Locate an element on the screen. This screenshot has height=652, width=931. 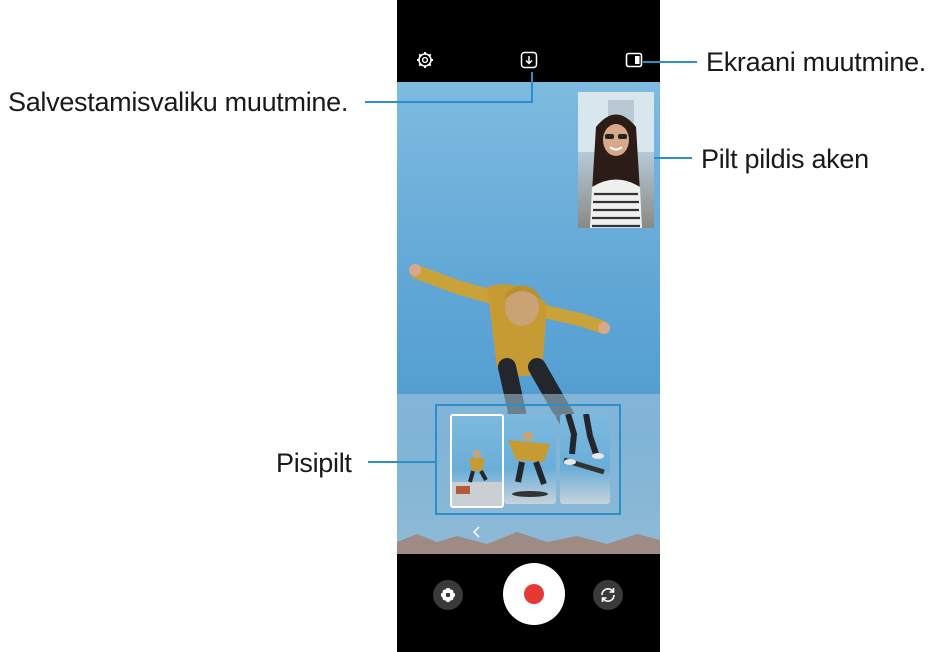
callout-line-save-option is located at coordinates (449, 102).